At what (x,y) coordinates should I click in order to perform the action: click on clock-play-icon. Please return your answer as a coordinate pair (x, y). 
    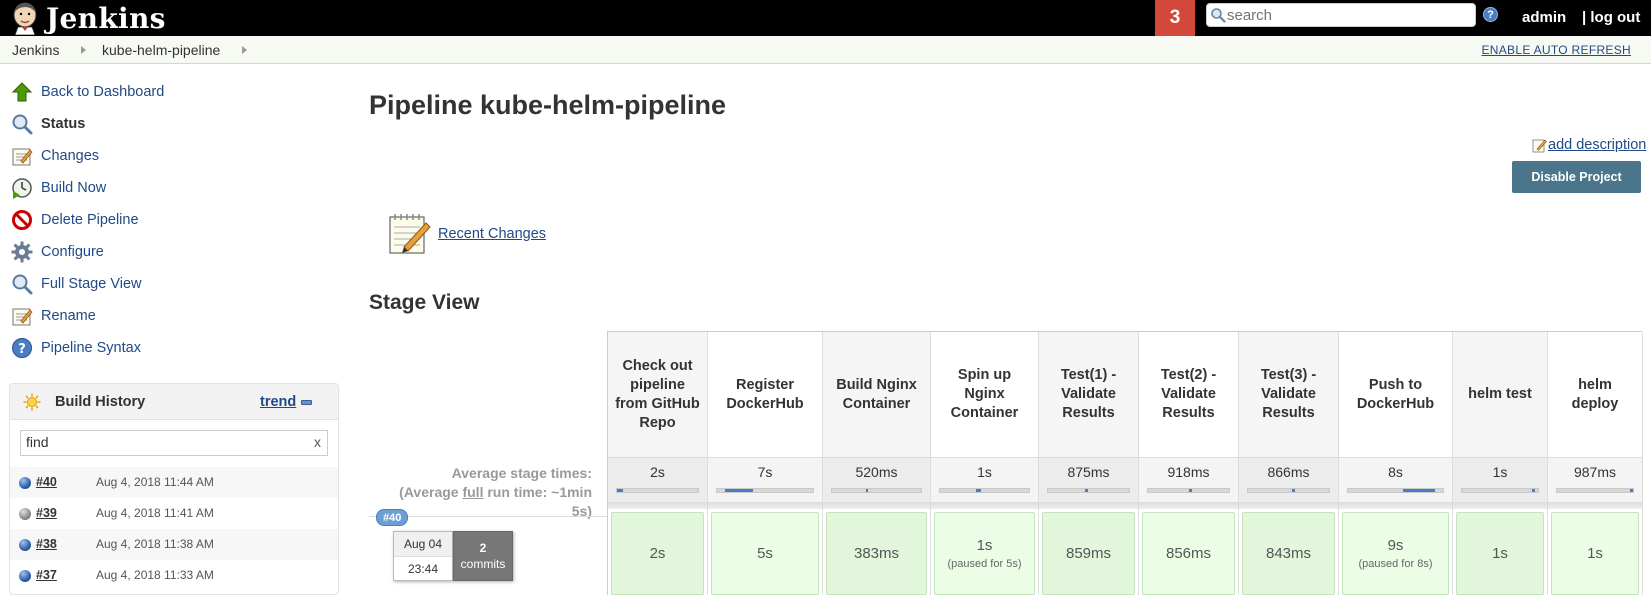
    Looking at the image, I should click on (22, 188).